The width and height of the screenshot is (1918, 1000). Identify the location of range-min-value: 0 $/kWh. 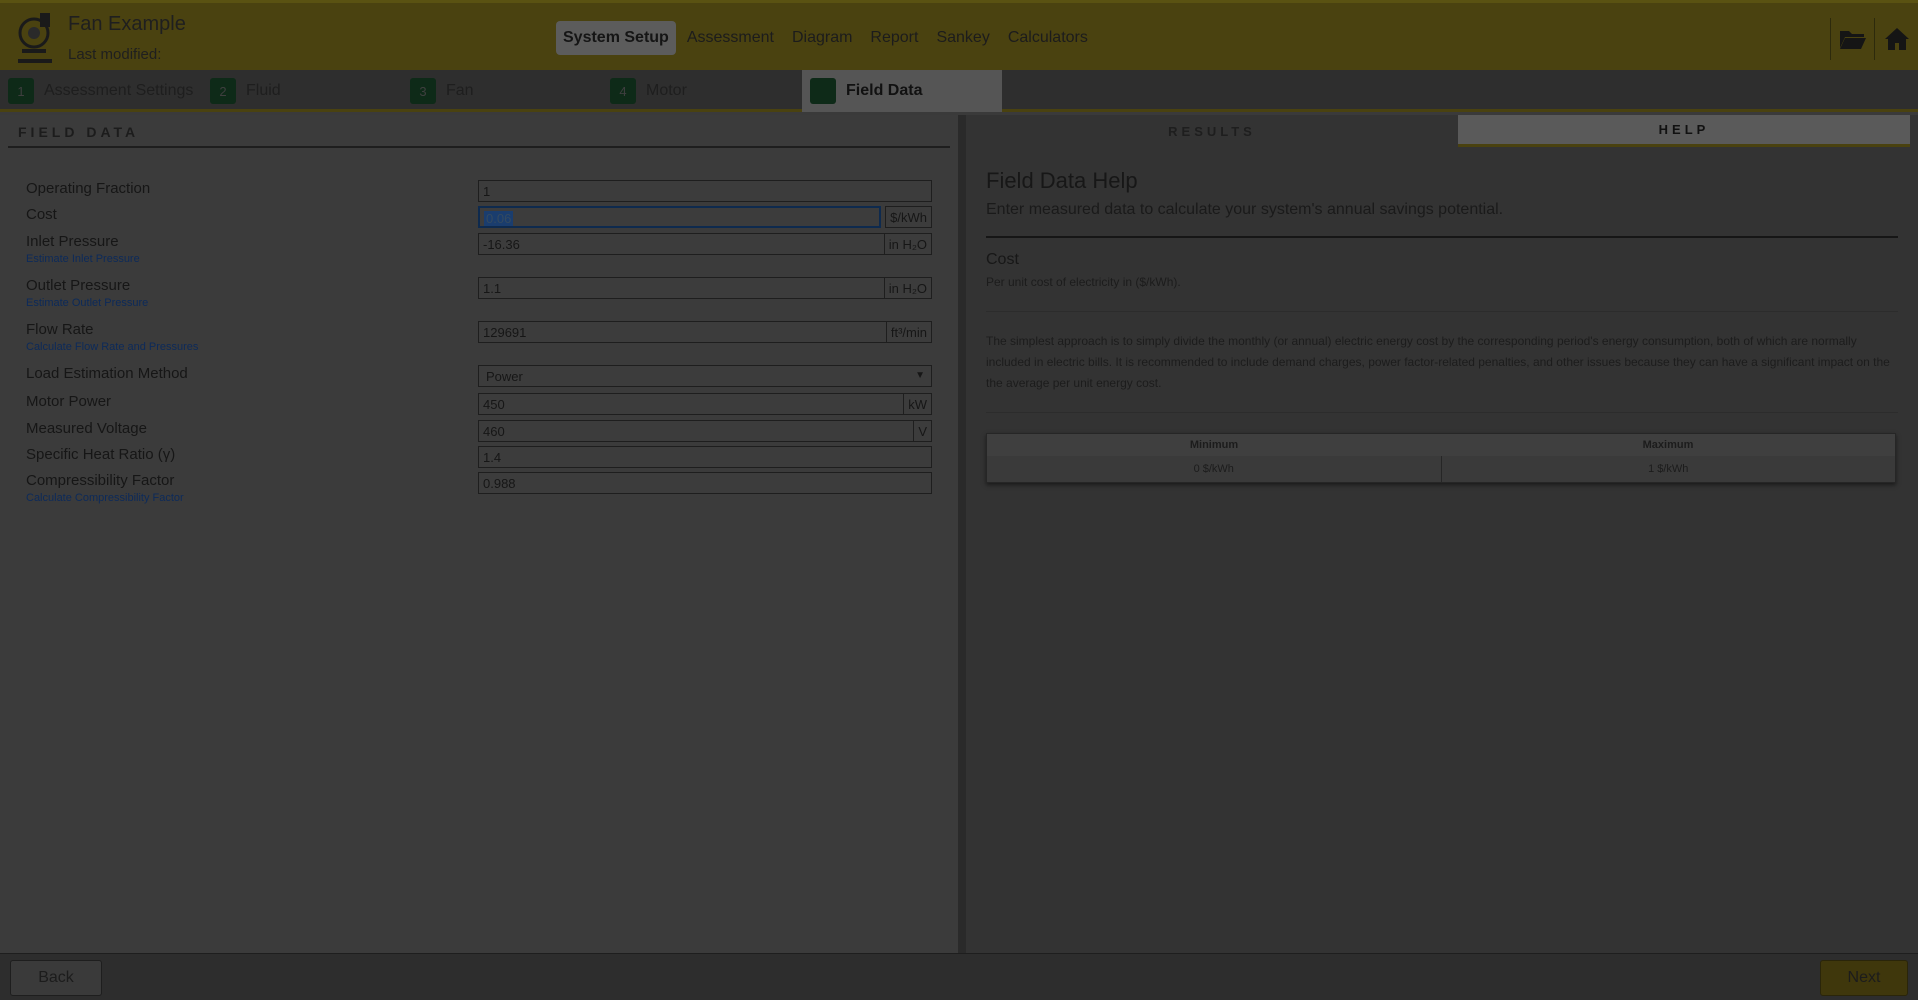
(1213, 469).